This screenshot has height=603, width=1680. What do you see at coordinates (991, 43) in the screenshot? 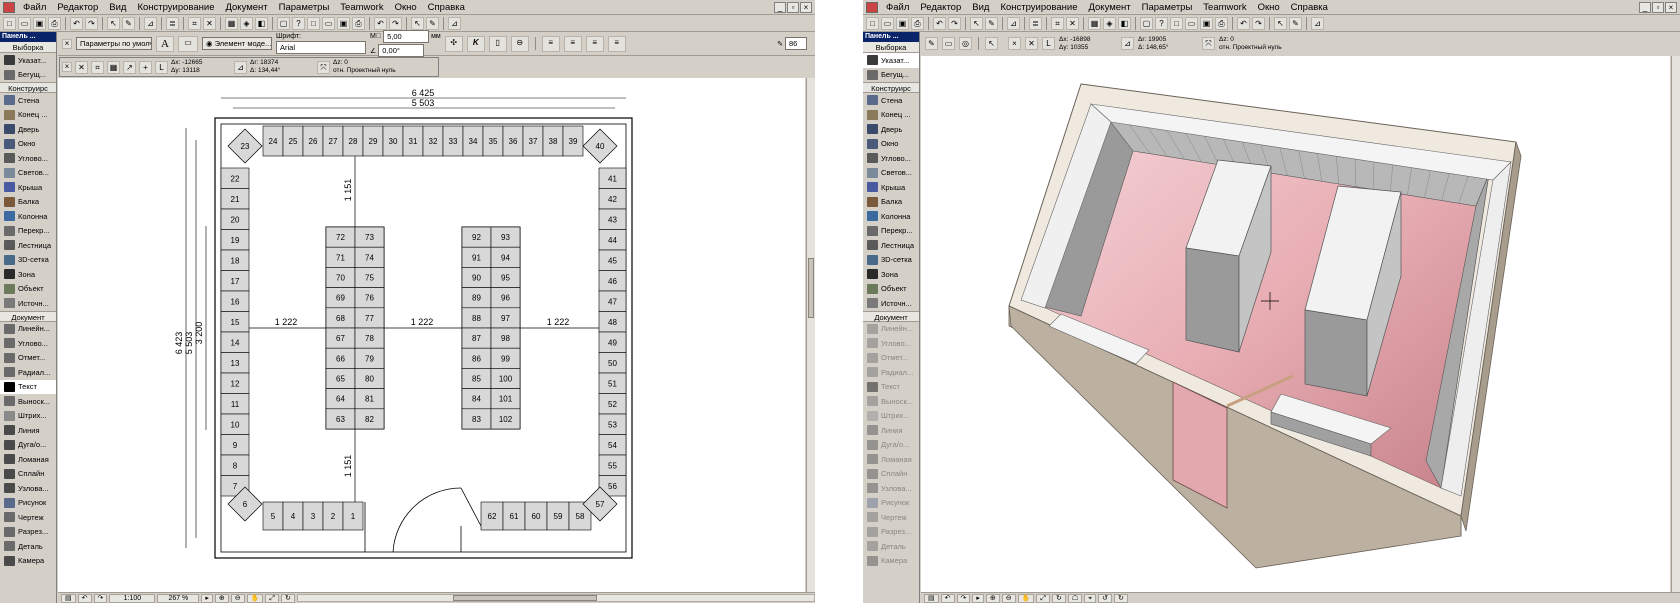
I see `pointer-icon: ↖` at bounding box center [991, 43].